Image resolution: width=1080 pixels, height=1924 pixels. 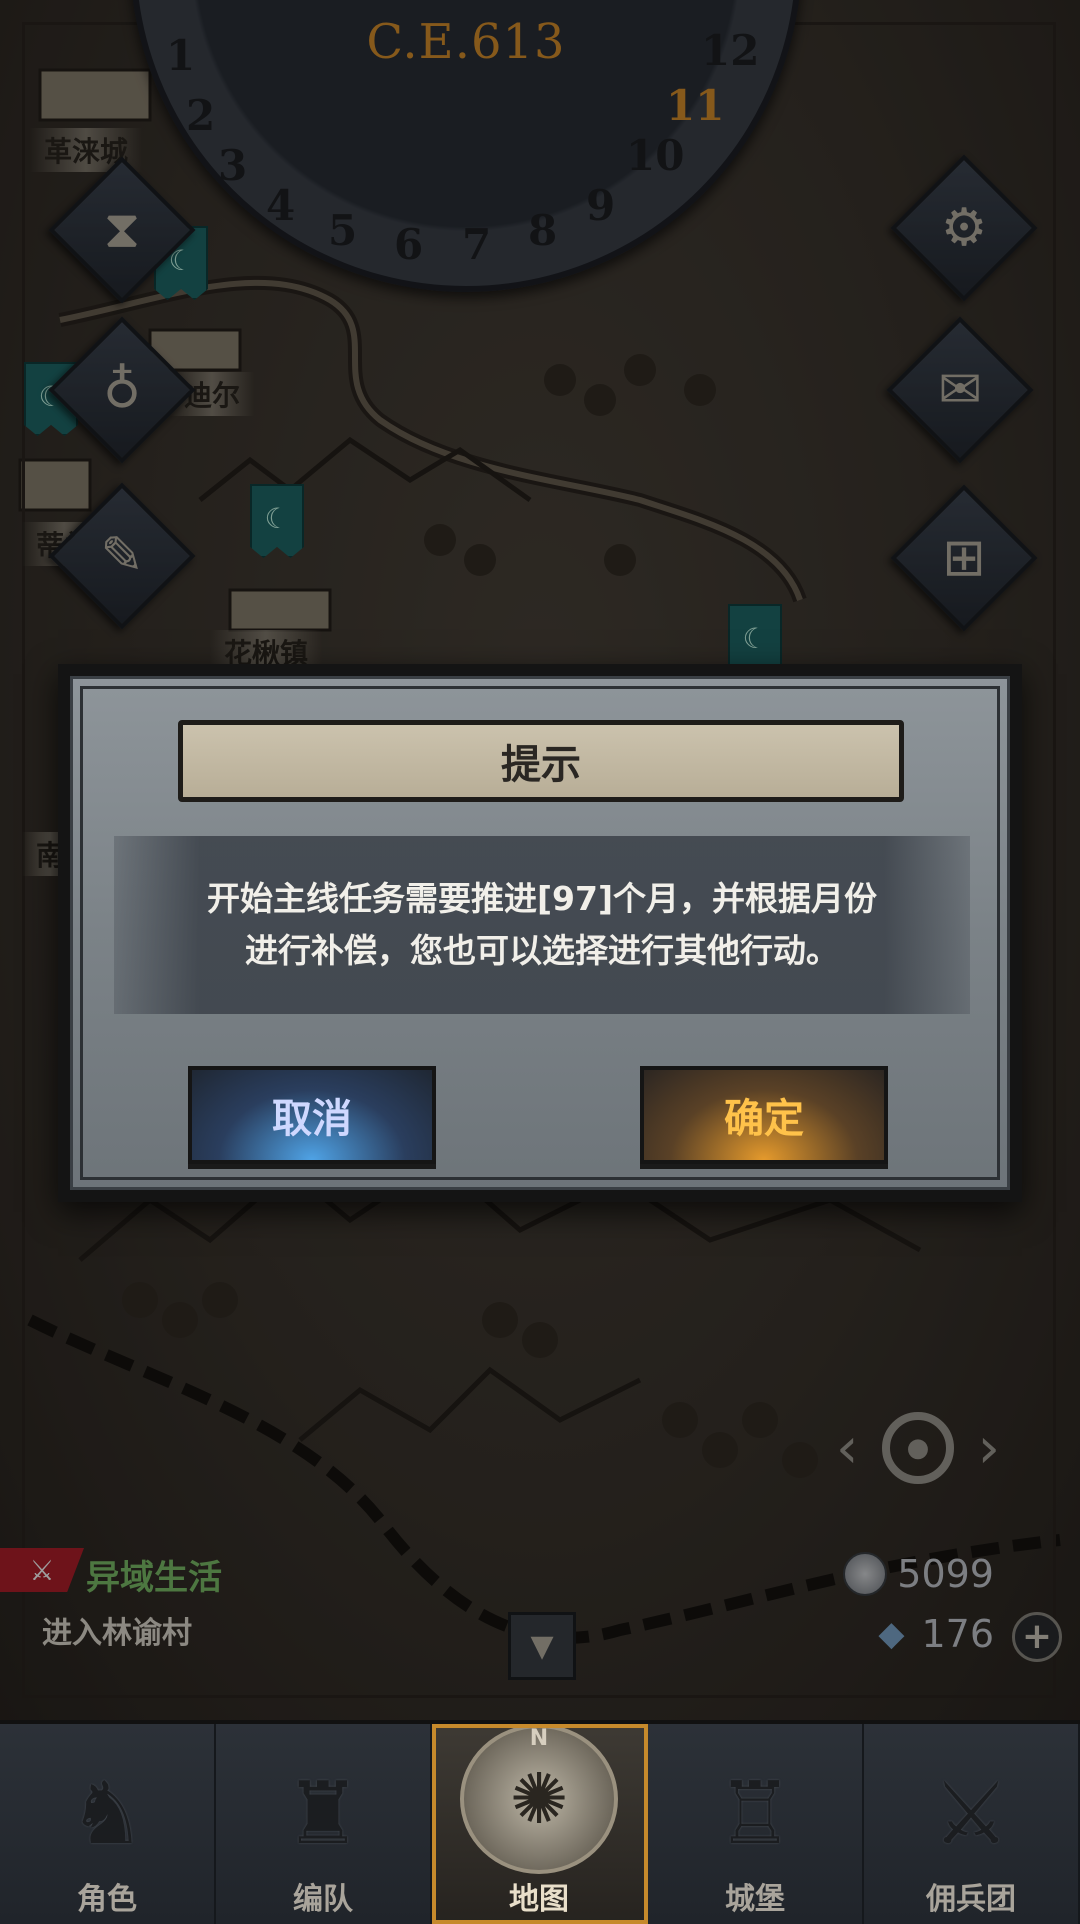 What do you see at coordinates (542, 950) in the screenshot?
I see `dialog-message-line: 进行补偿，您也可以选择进行其他行动。` at bounding box center [542, 950].